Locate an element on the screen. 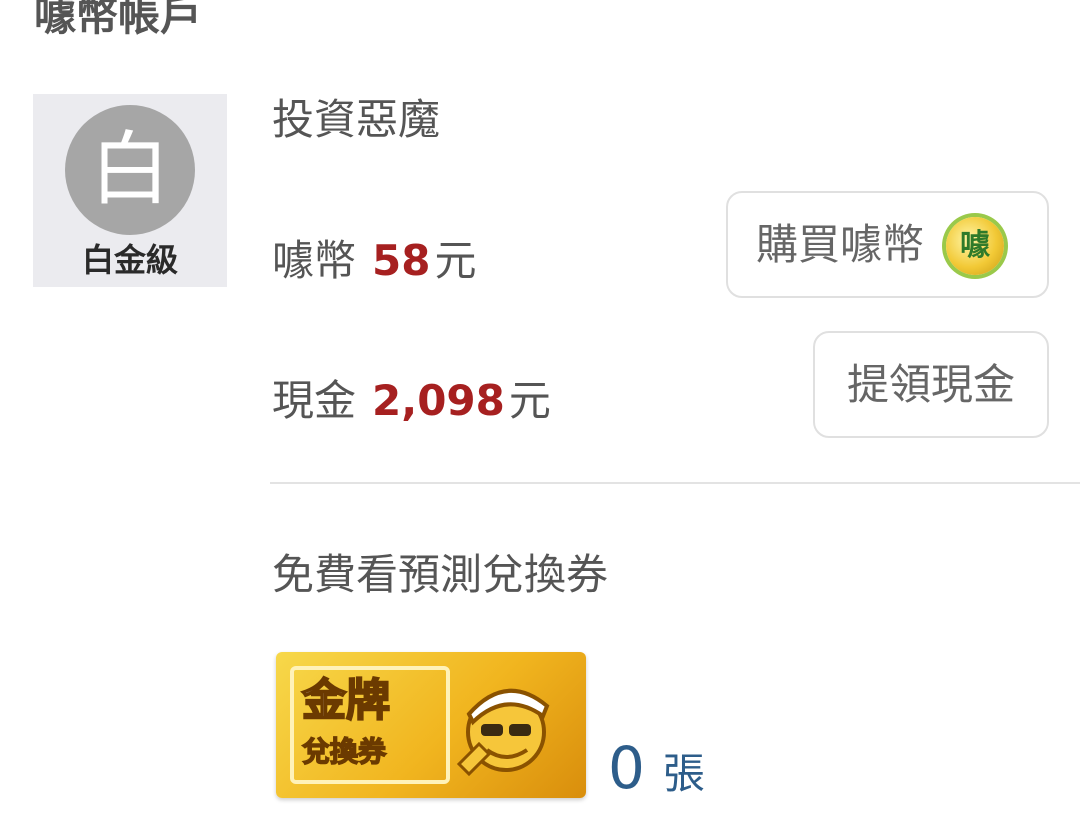 The width and height of the screenshot is (1080, 831). cash-balance-amount: 2,098 is located at coordinates (438, 400).